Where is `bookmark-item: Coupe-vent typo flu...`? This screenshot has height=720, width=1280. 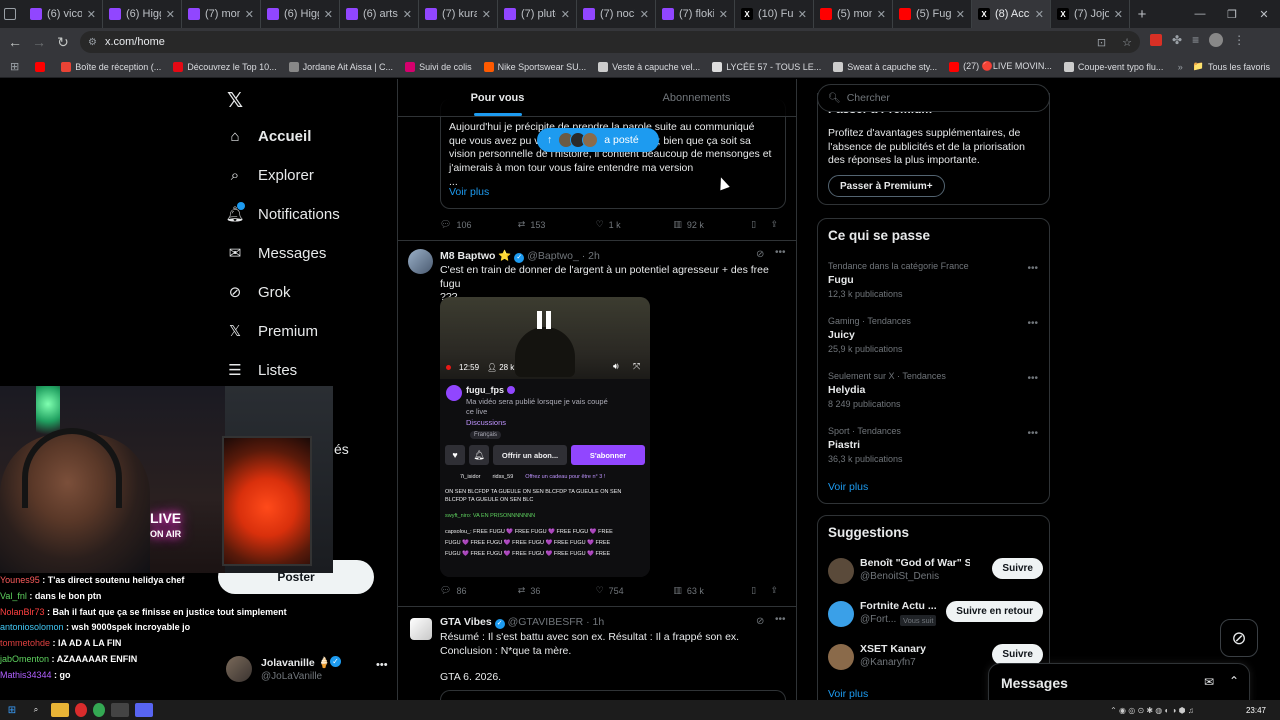
bookmark-item: Coupe-vent typo flu... is located at coordinates (1114, 66).